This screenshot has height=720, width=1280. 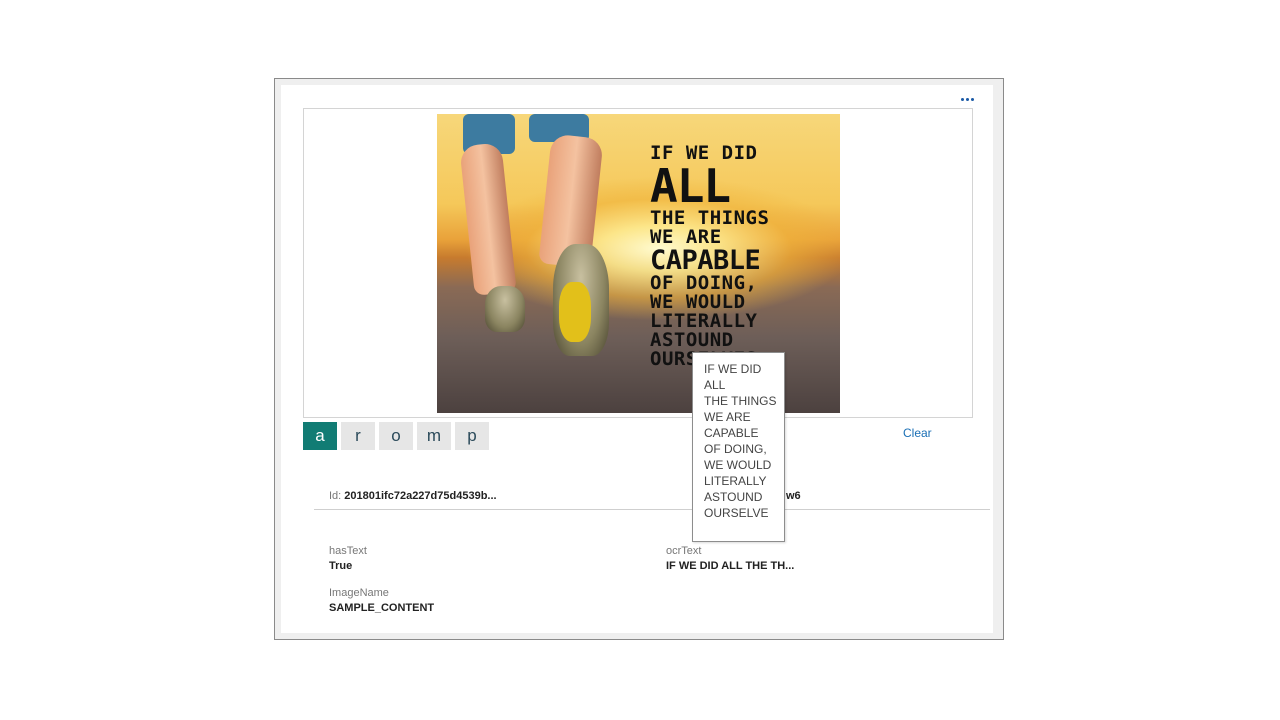 I want to click on tab-strip: a r o m p, so click(x=396, y=436).